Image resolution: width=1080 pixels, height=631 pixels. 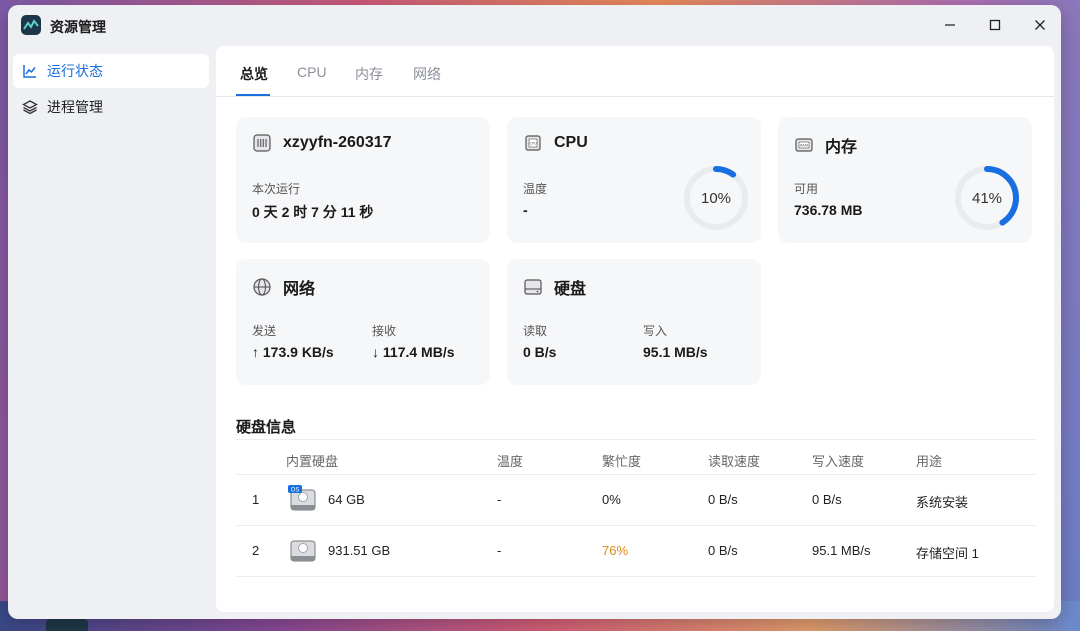 What do you see at coordinates (30, 71) in the screenshot?
I see `line-chart-icon` at bounding box center [30, 71].